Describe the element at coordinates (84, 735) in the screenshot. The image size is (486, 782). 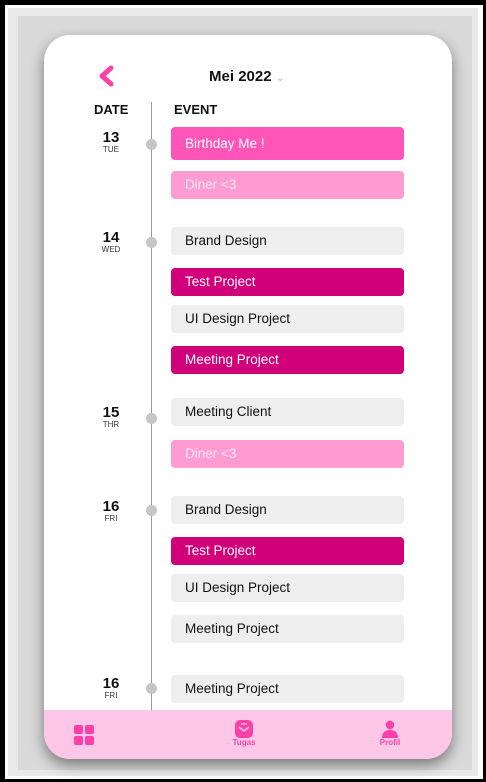
I see `grid-icon` at that location.